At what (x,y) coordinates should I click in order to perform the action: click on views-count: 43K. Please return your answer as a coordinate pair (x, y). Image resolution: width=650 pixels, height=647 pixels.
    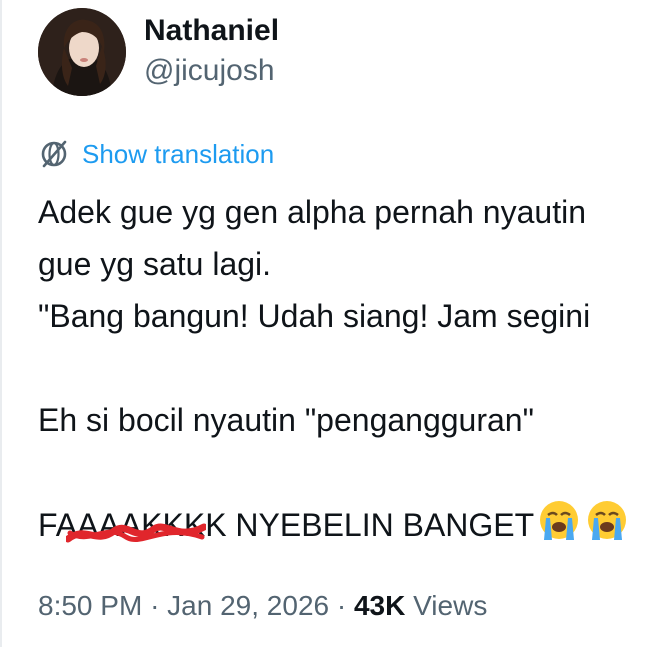
    Looking at the image, I should click on (379, 605).